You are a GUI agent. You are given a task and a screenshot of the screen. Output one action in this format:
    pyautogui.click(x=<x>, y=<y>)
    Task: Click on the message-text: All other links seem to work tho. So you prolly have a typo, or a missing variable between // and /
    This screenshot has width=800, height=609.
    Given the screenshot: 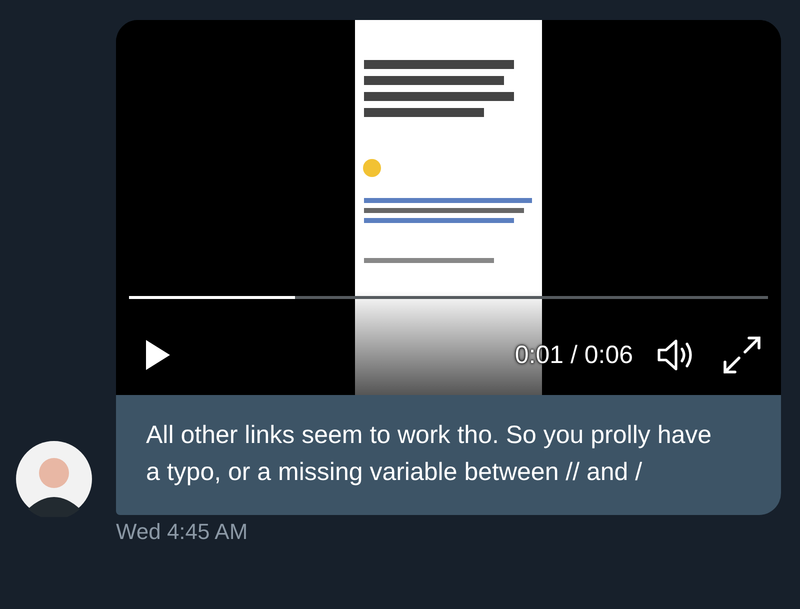 What is the action you would take?
    pyautogui.click(x=429, y=454)
    